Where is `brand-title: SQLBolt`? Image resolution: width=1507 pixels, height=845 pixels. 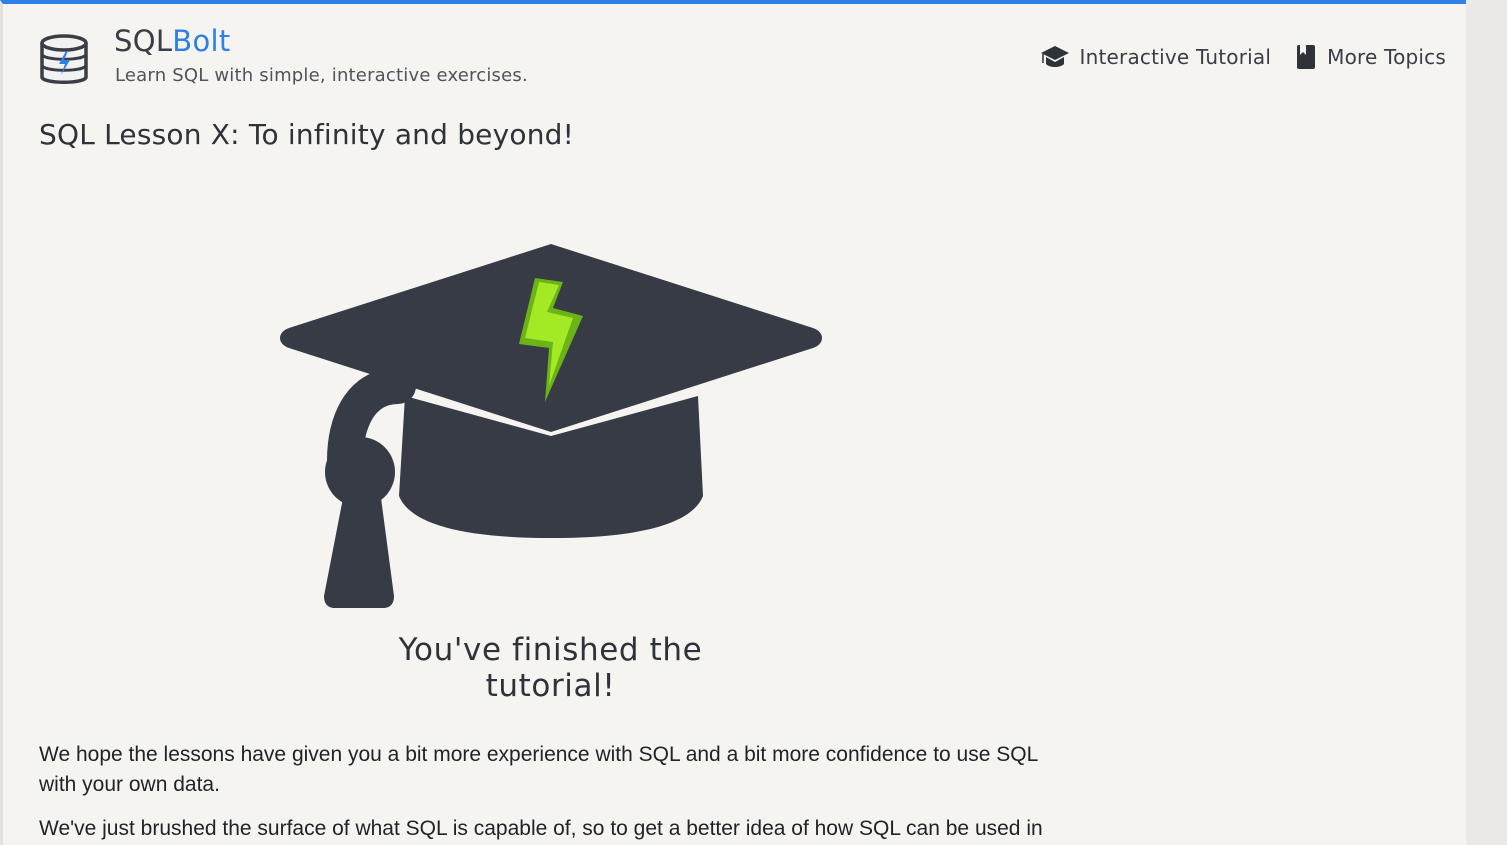 brand-title: SQLBolt is located at coordinates (172, 41).